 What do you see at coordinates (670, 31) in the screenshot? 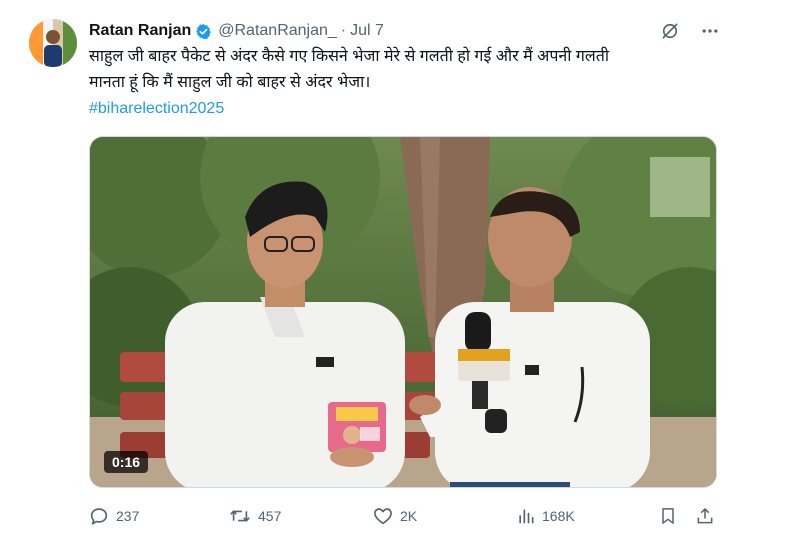
I see `grok-icon` at bounding box center [670, 31].